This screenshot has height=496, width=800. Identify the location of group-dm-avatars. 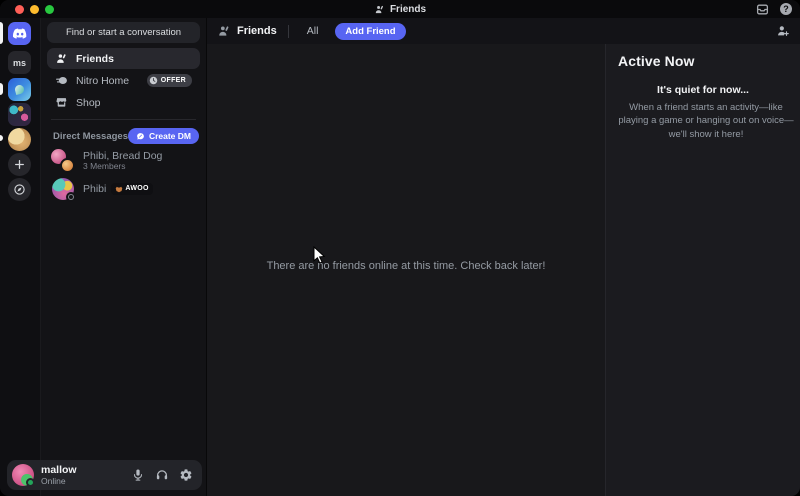
(63, 161).